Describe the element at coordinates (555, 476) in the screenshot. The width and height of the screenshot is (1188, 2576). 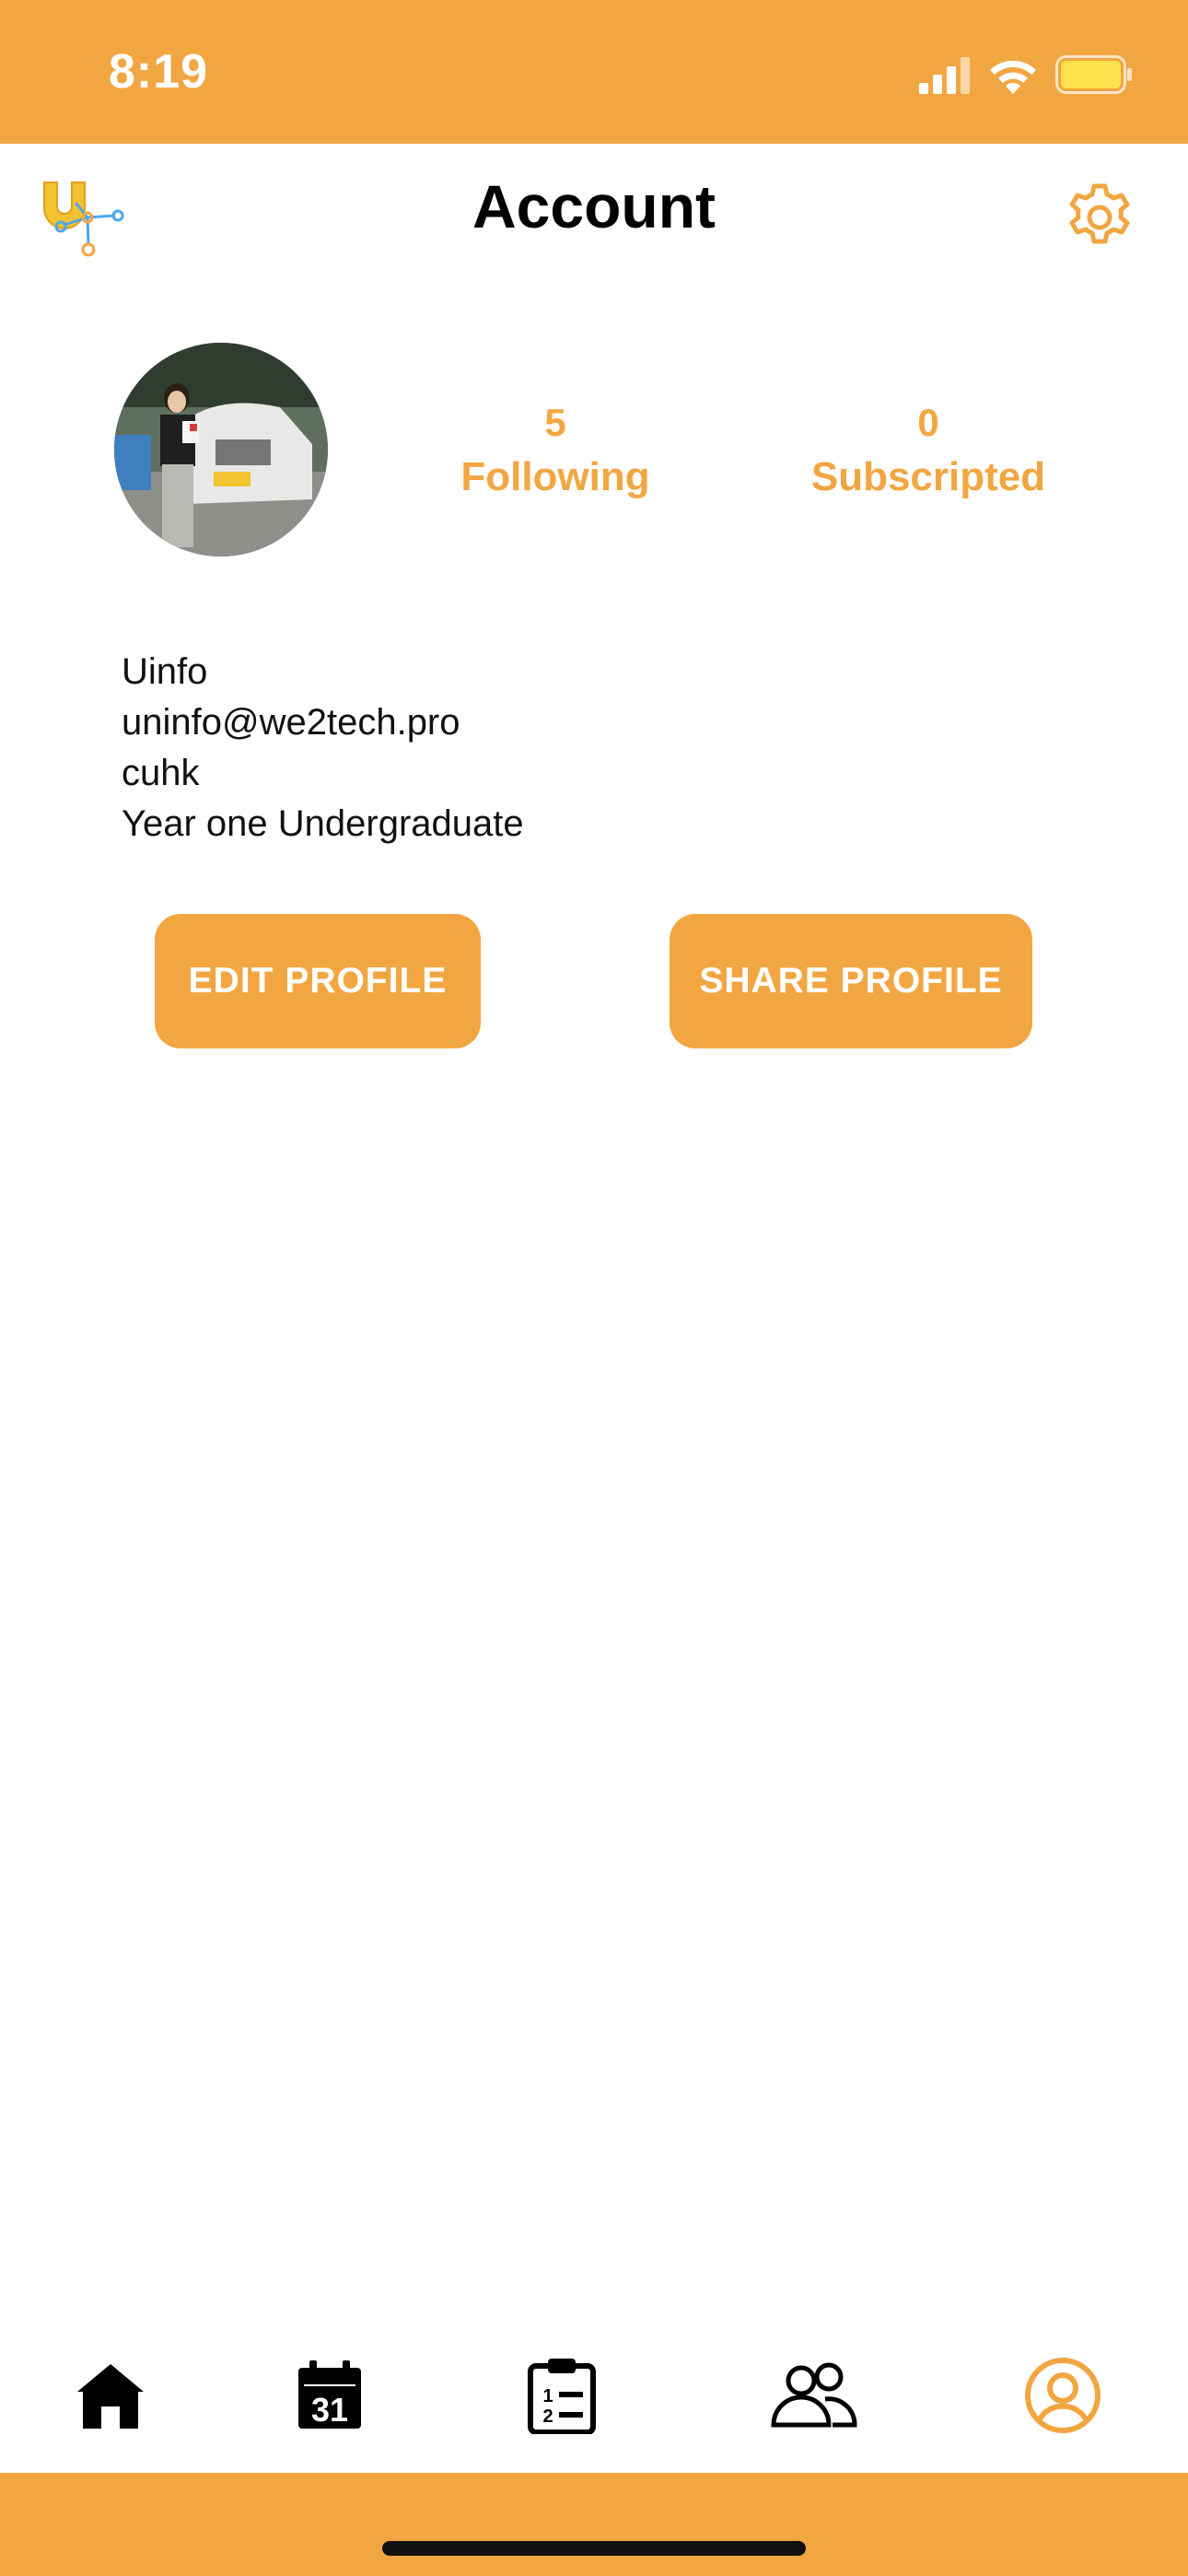
I see `following-label: Following` at that location.